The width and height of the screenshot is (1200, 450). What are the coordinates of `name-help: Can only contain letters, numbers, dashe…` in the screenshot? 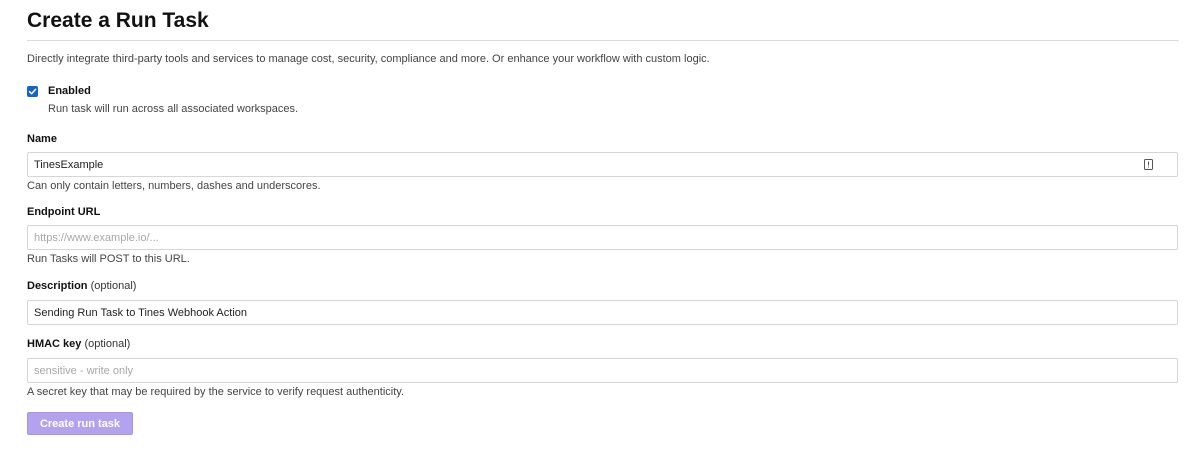 It's located at (174, 186).